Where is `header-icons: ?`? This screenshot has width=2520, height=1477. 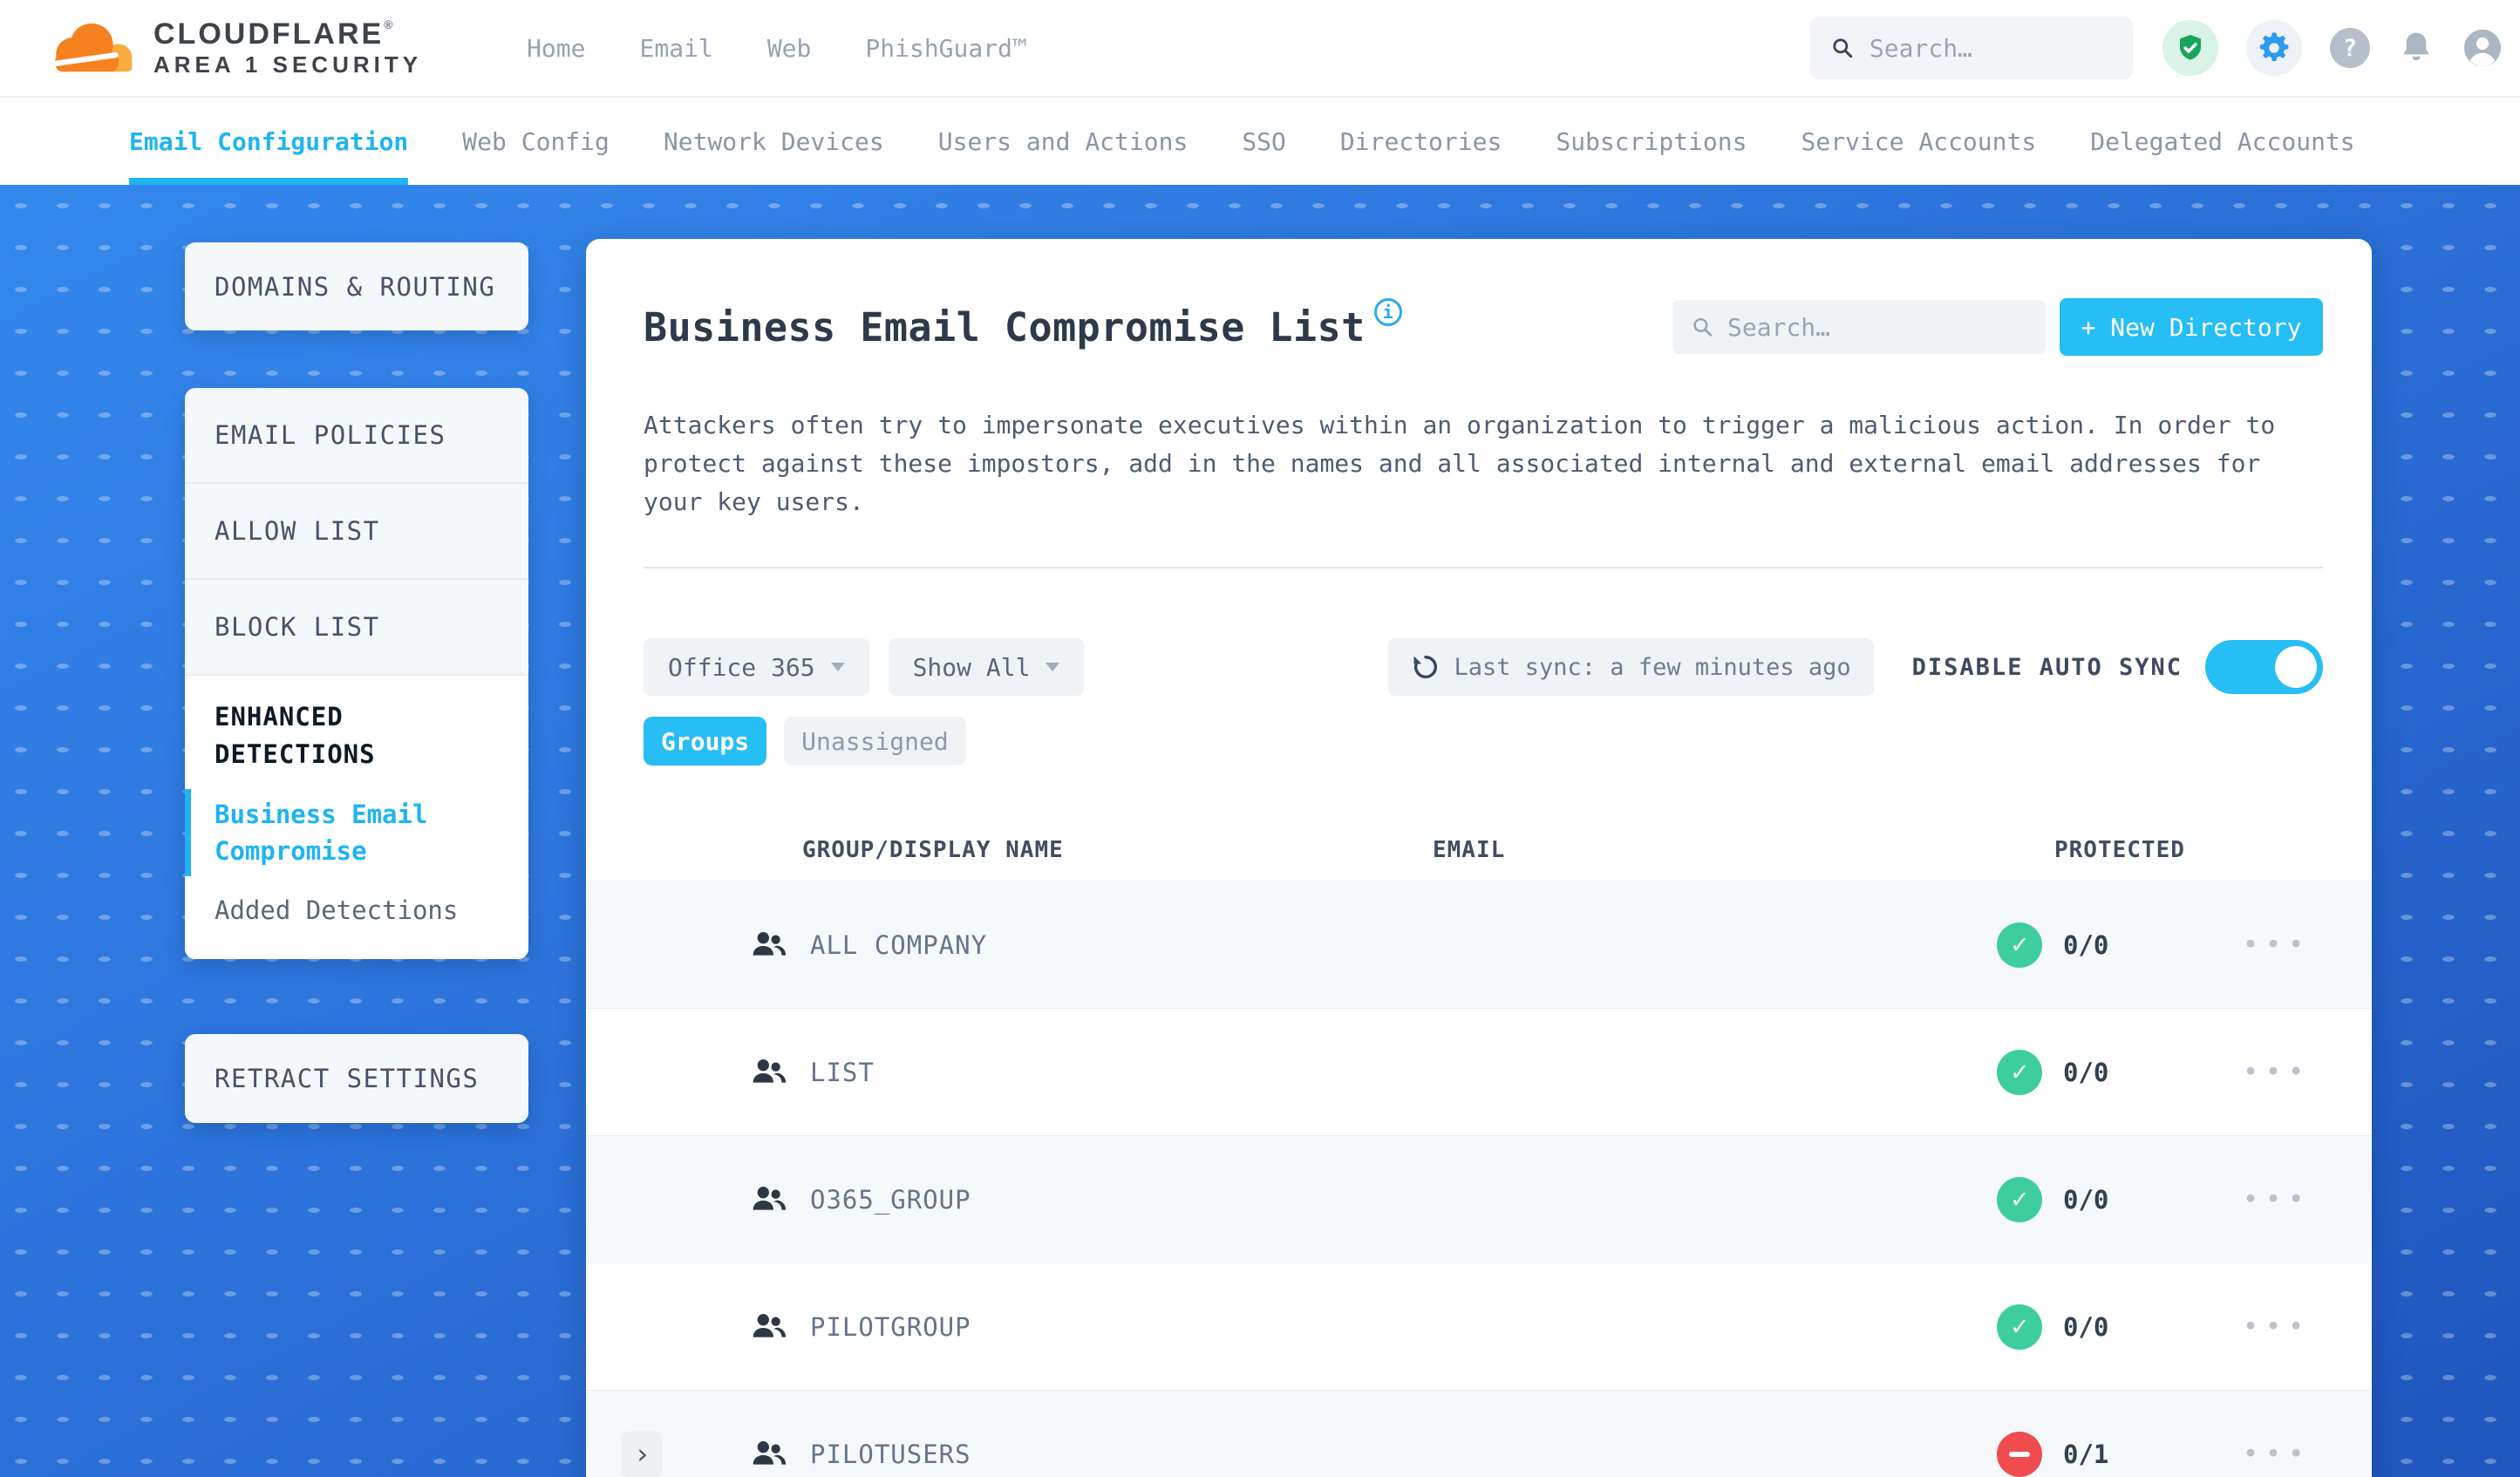
header-icons: ? is located at coordinates (2332, 48).